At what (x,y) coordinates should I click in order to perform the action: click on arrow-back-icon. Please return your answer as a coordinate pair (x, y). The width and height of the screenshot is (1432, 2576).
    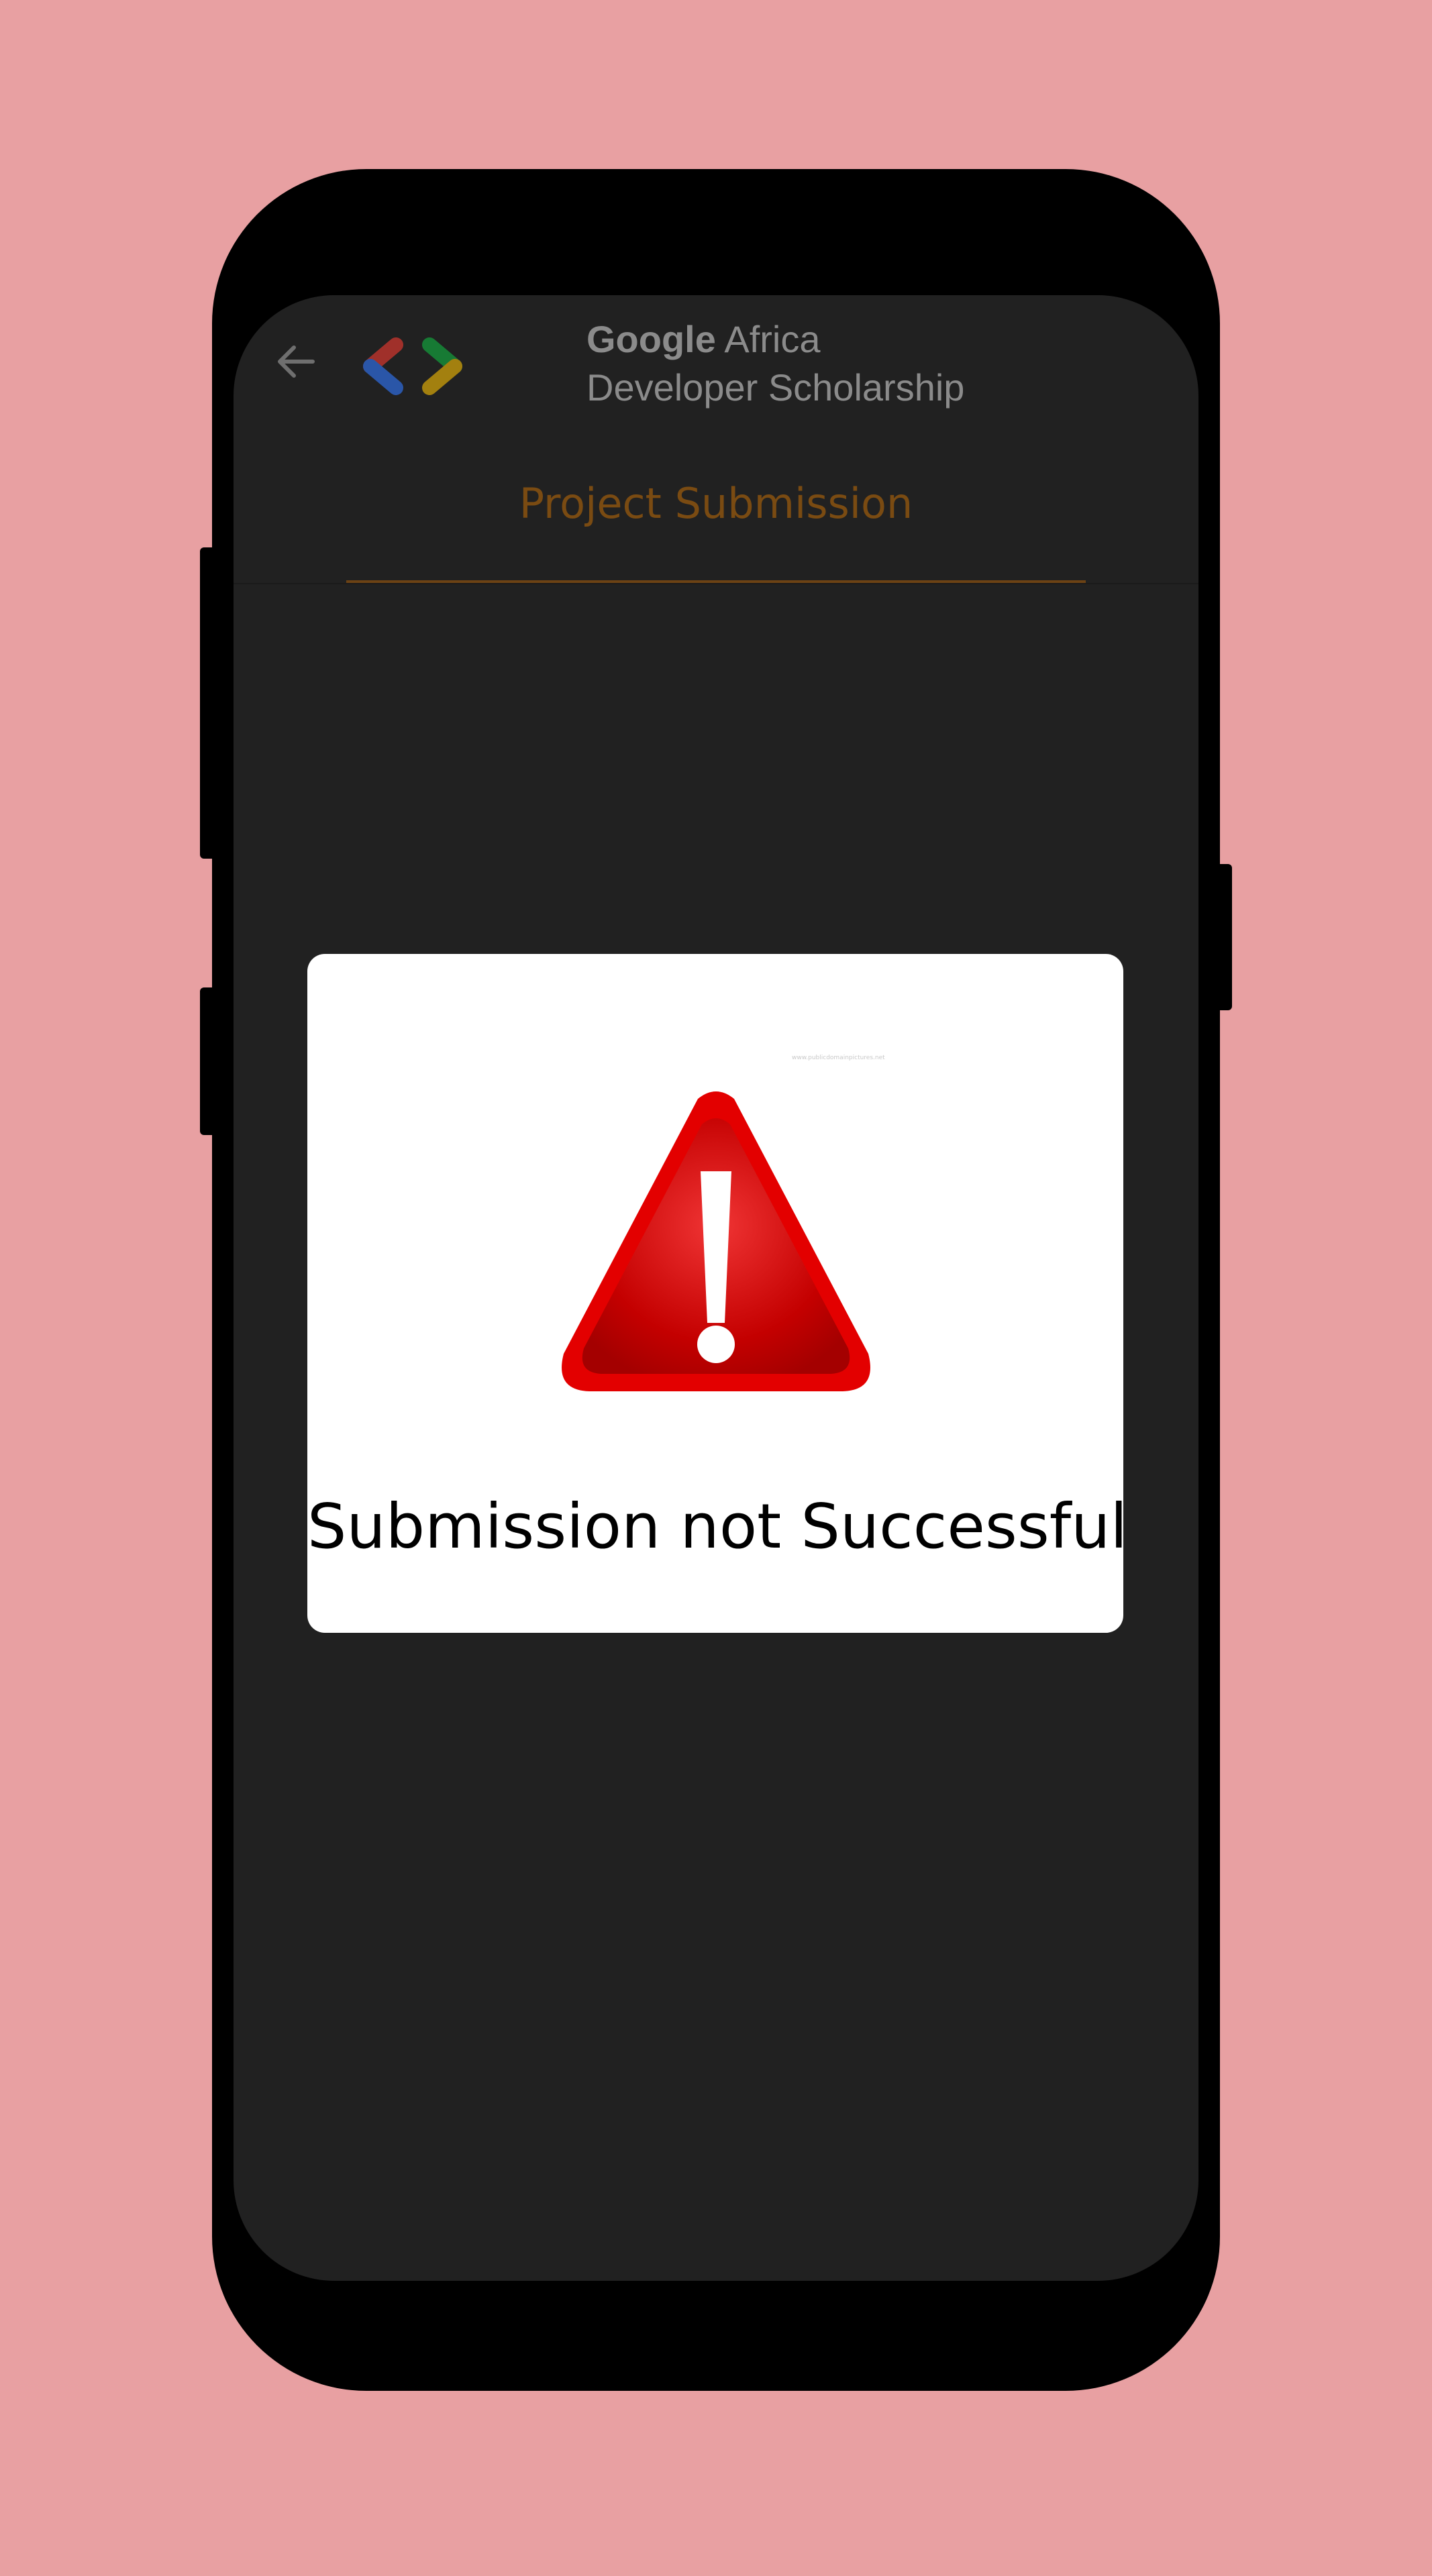
    Looking at the image, I should click on (296, 361).